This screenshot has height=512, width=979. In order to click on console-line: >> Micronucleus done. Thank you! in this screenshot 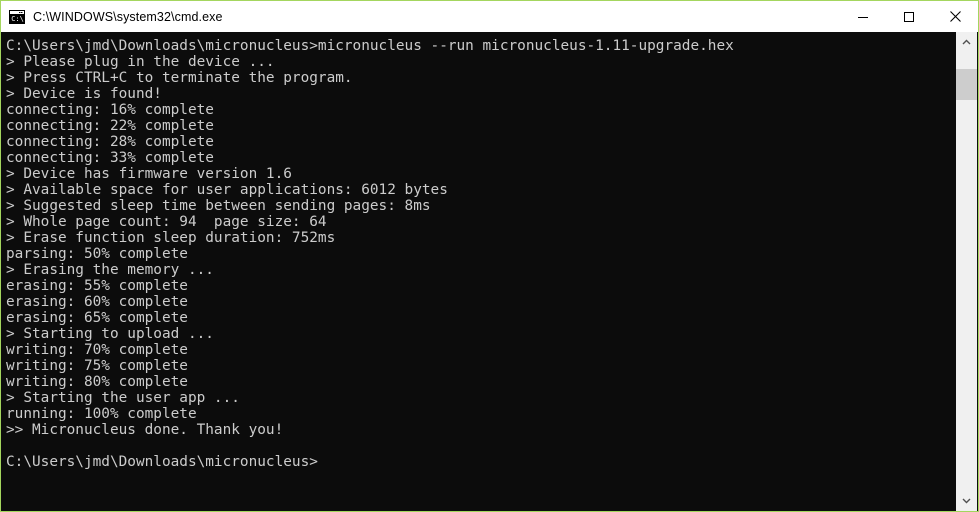, I will do `click(145, 430)`.